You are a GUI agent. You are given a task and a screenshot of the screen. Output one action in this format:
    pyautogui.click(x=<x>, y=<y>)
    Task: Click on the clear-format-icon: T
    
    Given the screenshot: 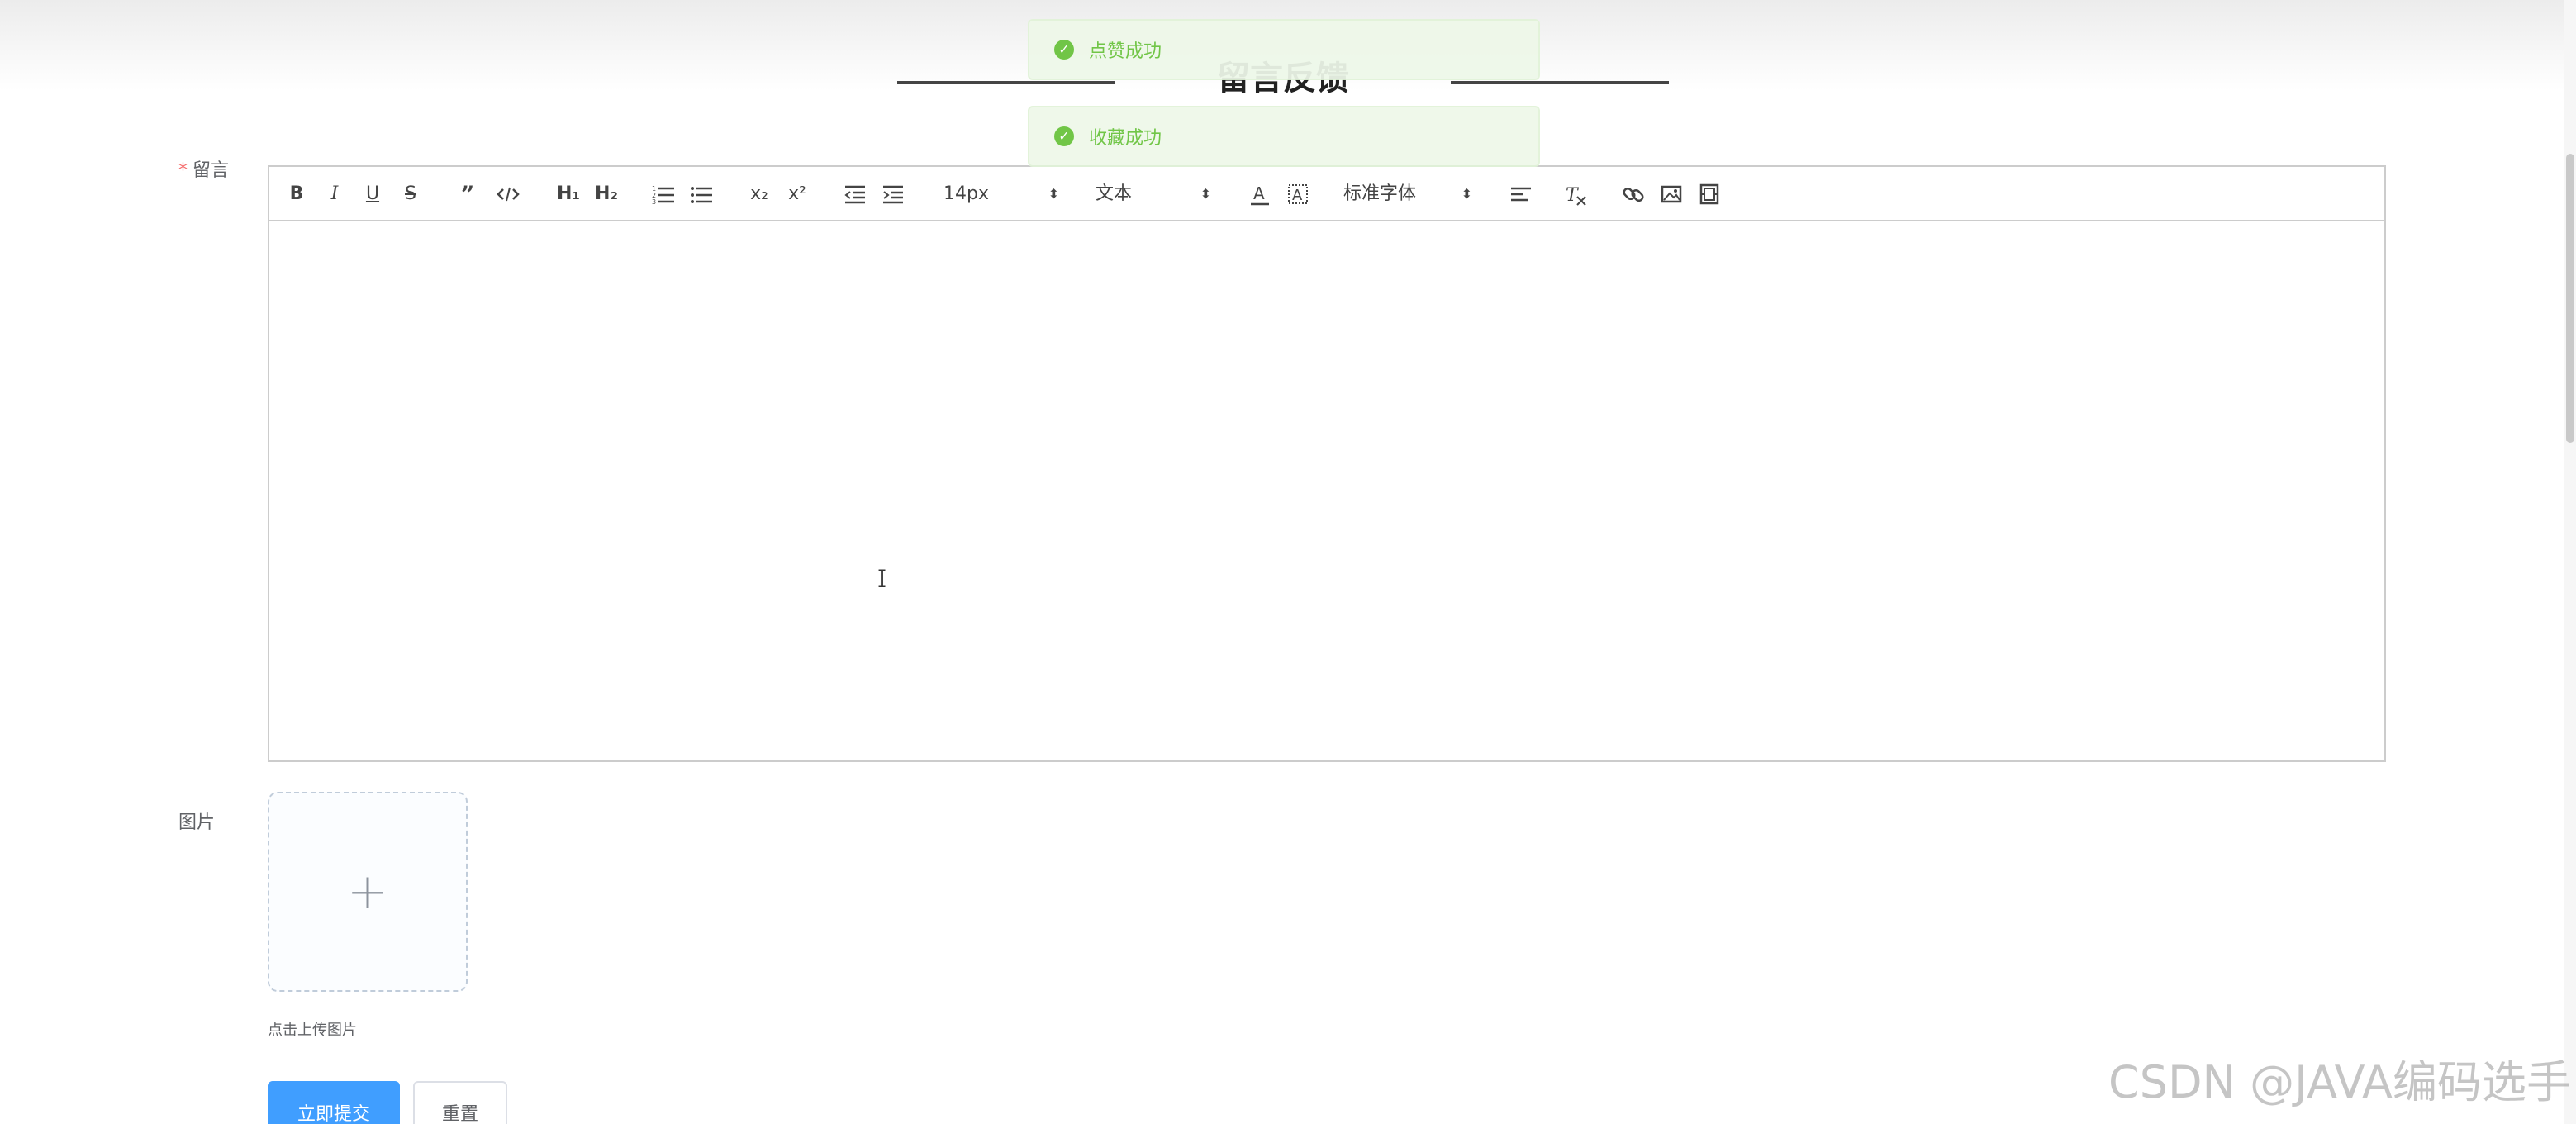 What is the action you would take?
    pyautogui.click(x=1575, y=194)
    